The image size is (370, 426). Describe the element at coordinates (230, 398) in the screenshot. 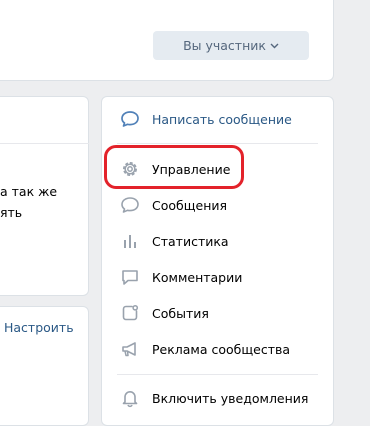

I see `menu-item-label: Включить уведомления` at that location.